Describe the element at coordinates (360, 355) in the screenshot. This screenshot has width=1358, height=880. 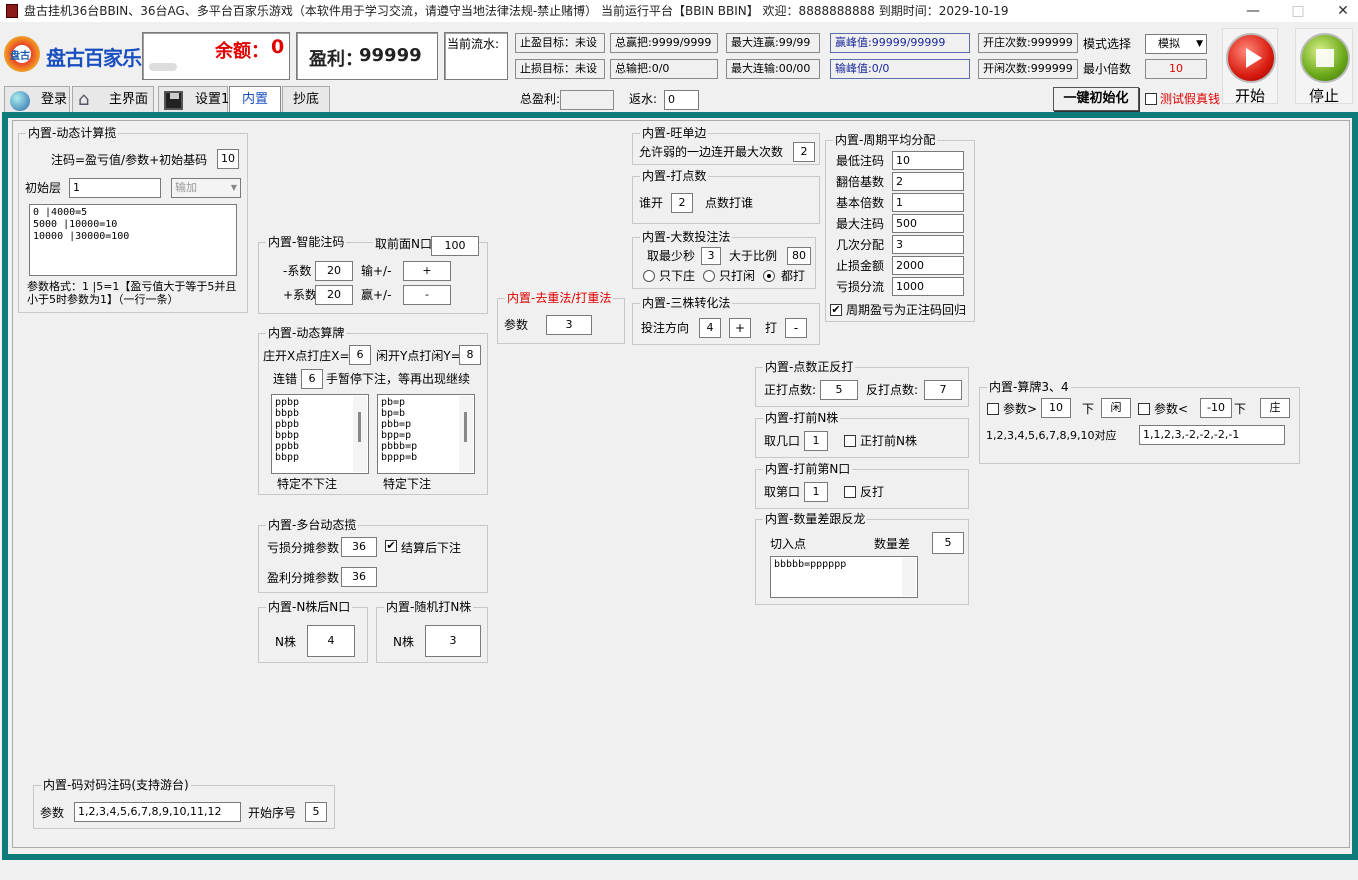
I see `banker-x-input: 6` at that location.